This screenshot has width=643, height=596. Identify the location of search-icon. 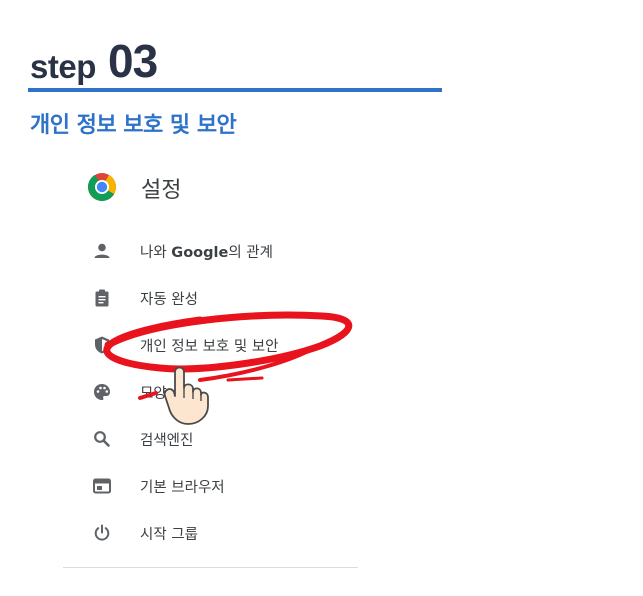
(102, 439).